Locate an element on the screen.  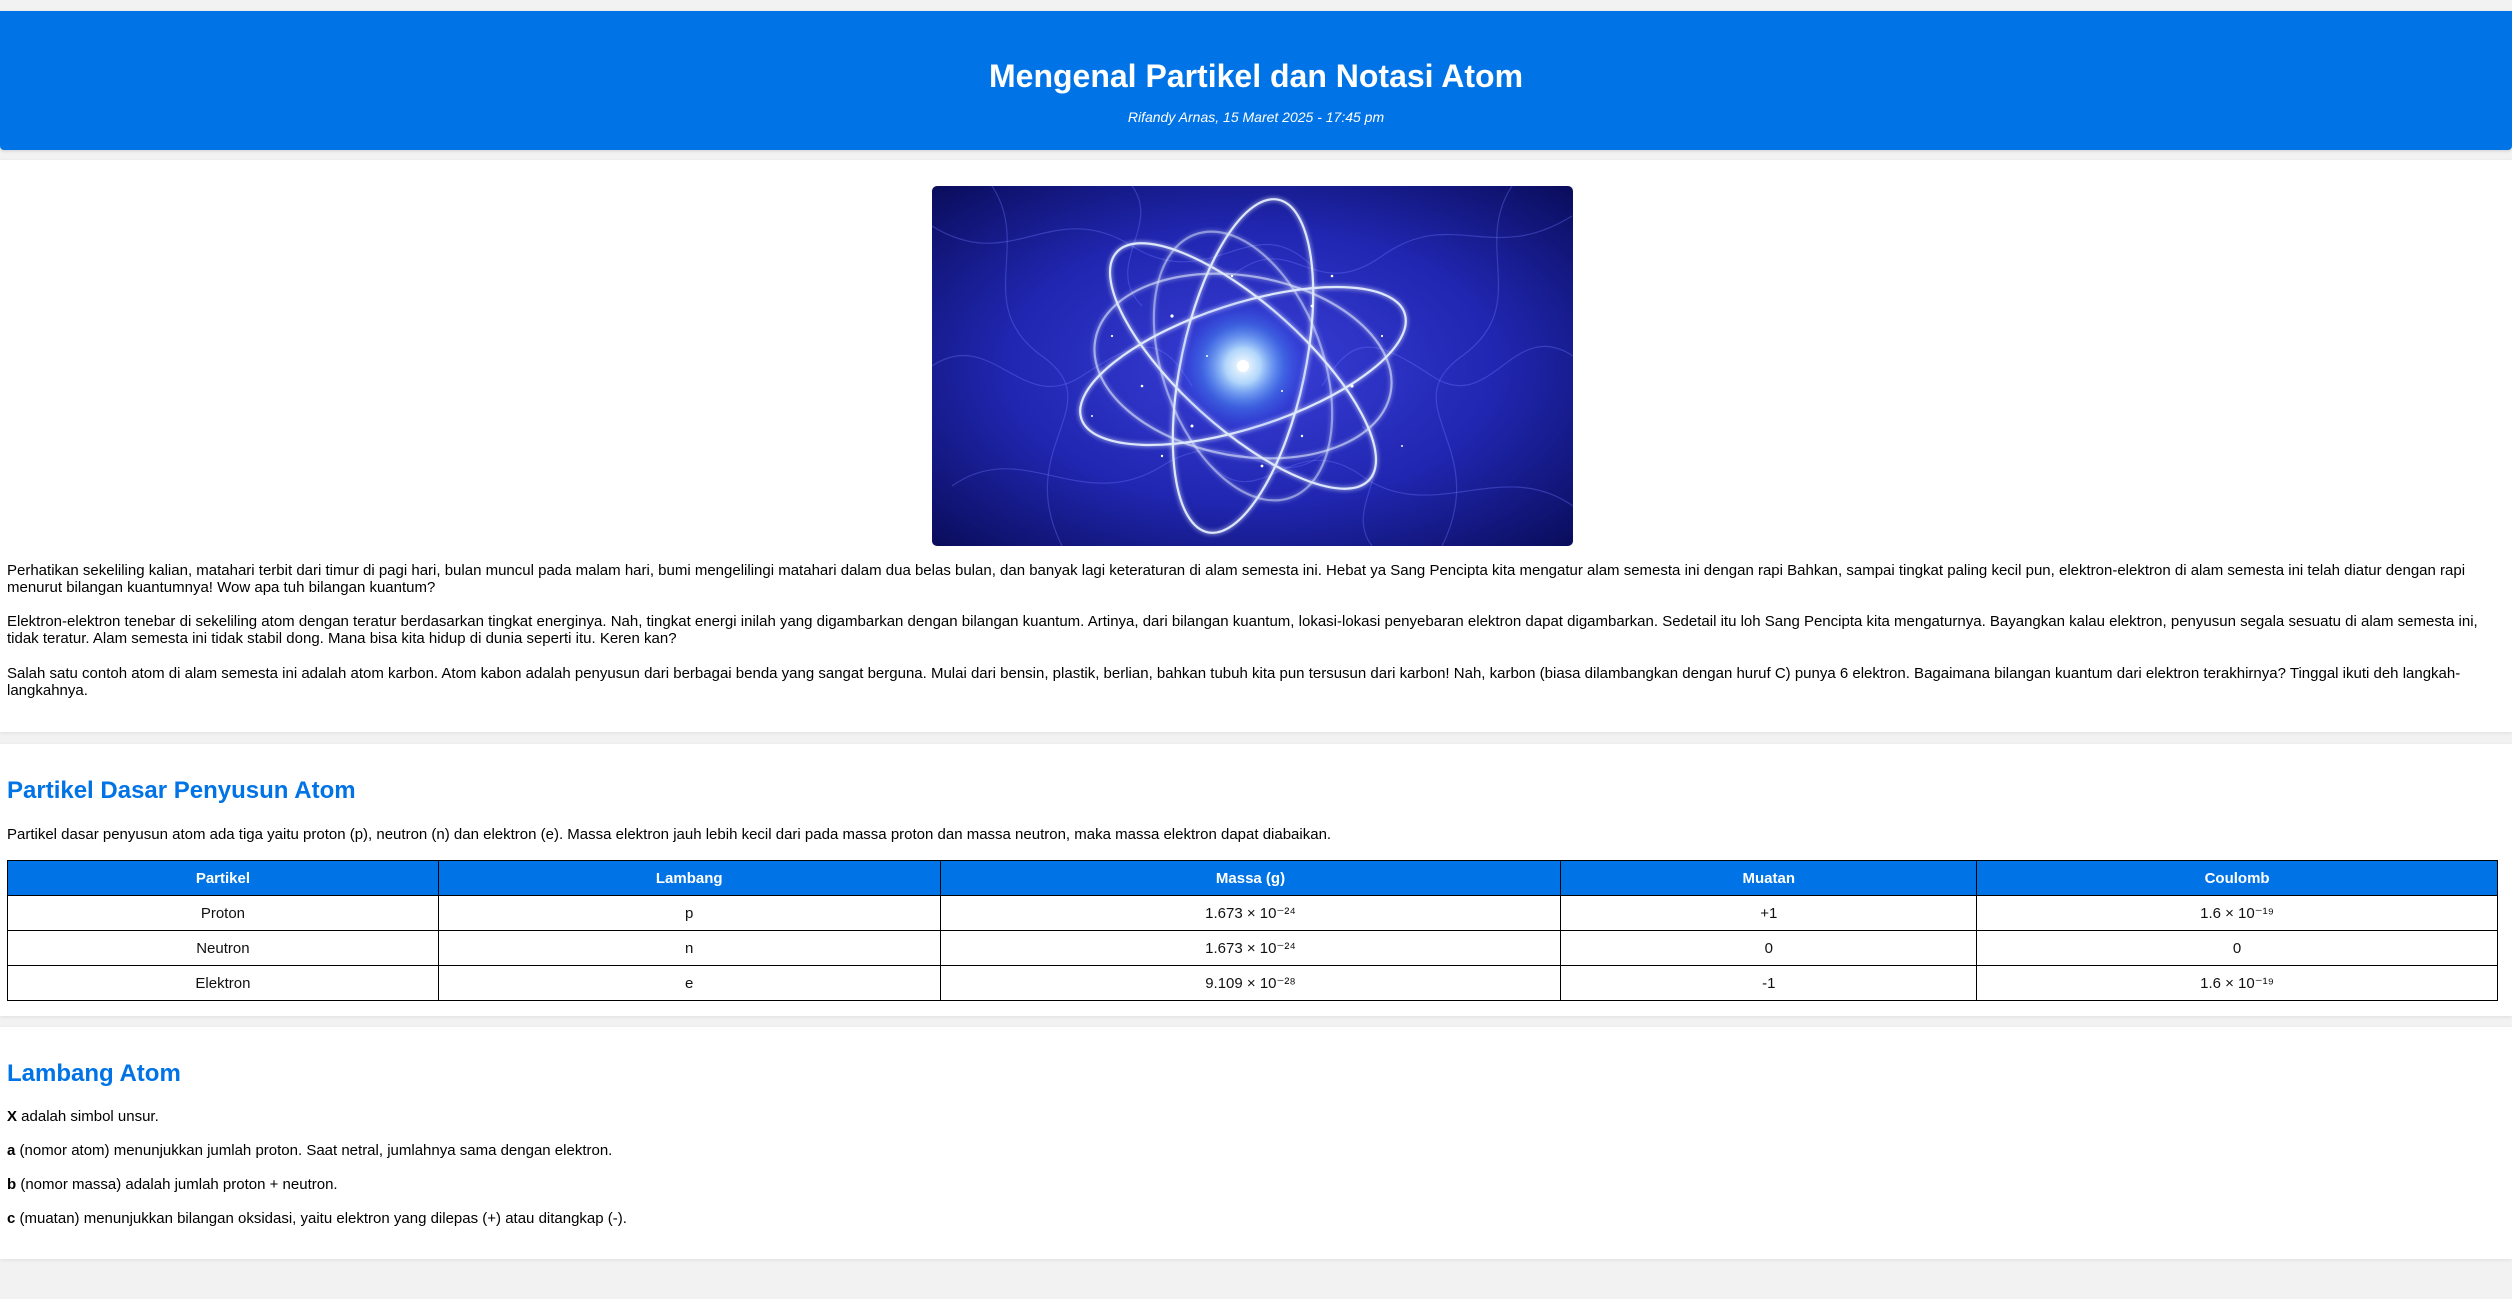
author-date-byline: Rifandy Arnas, 15 Maret 2025 - 17:45 pm is located at coordinates (1256, 117).